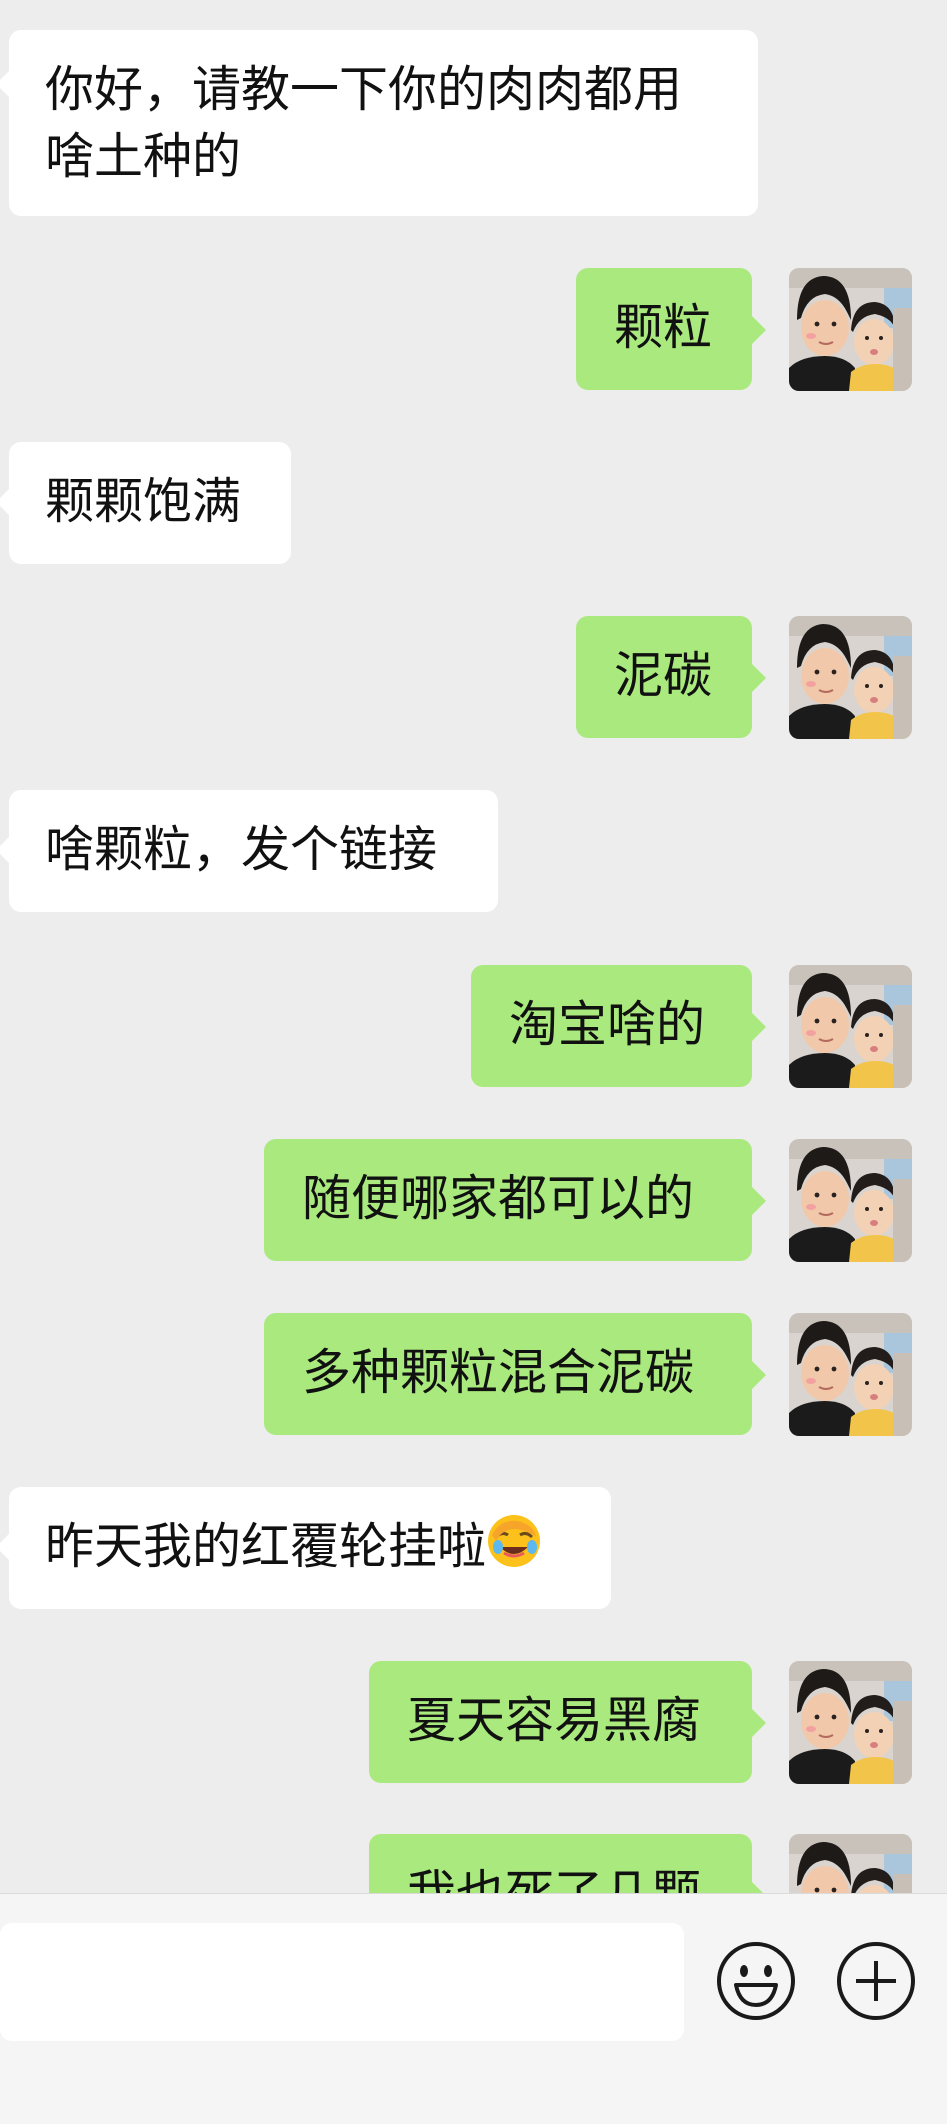  I want to click on message-text: 啥颗粒，发个链接, so click(241, 849).